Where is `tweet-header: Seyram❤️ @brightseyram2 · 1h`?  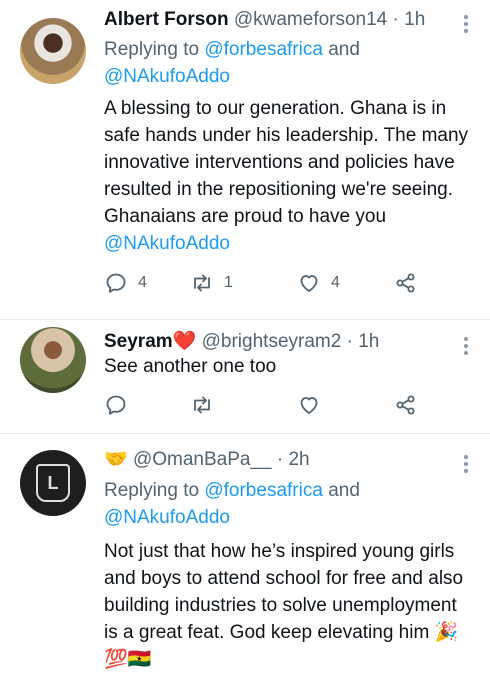
tweet-header: Seyram❤️ @brightseyram2 · 1h is located at coordinates (241, 342).